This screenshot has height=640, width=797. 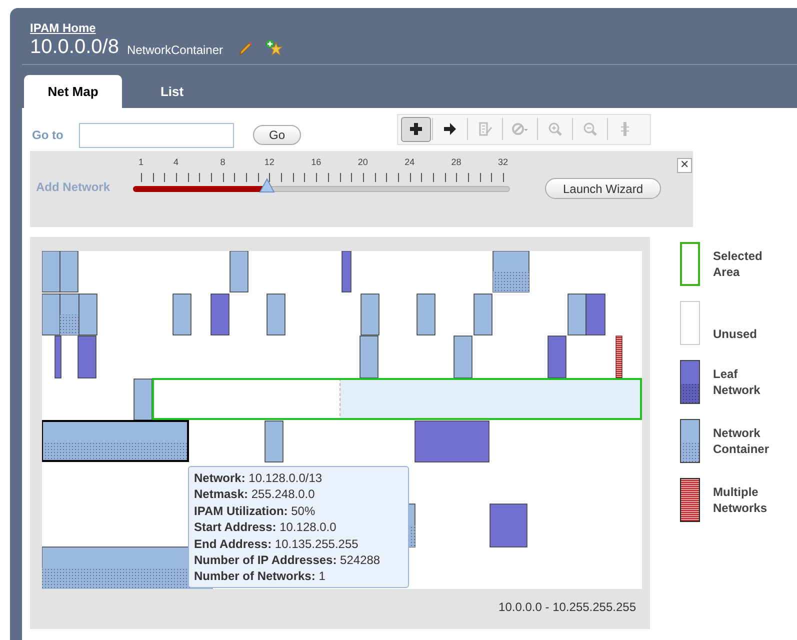 What do you see at coordinates (450, 129) in the screenshot?
I see `arrow-icon` at bounding box center [450, 129].